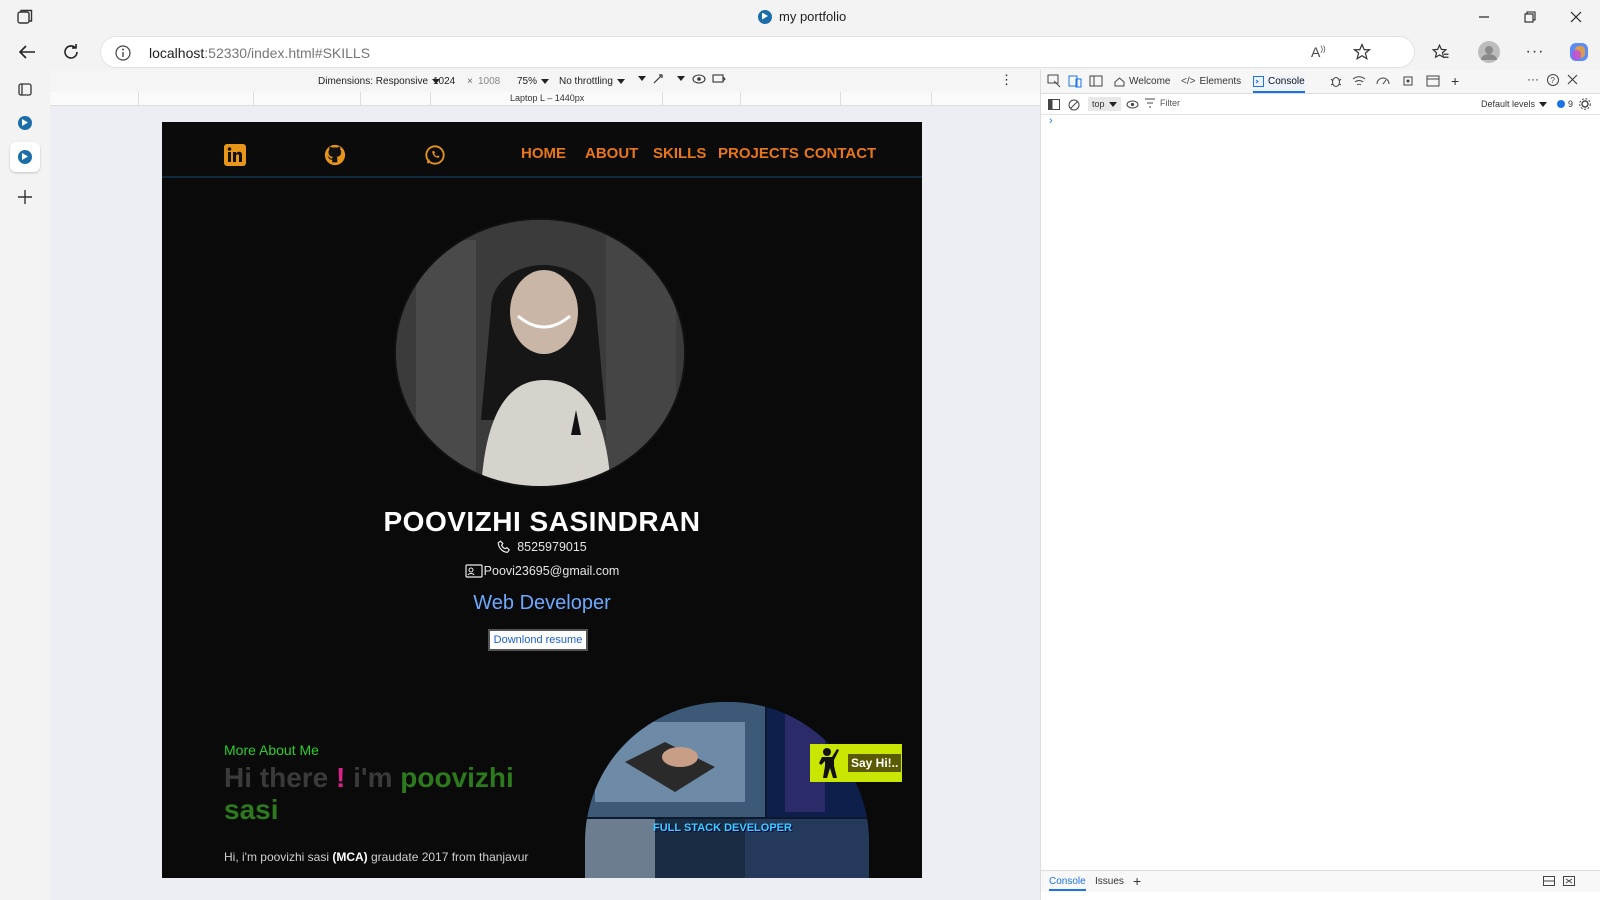 This screenshot has height=900, width=1600. I want to click on context-select: top, so click(1104, 104).